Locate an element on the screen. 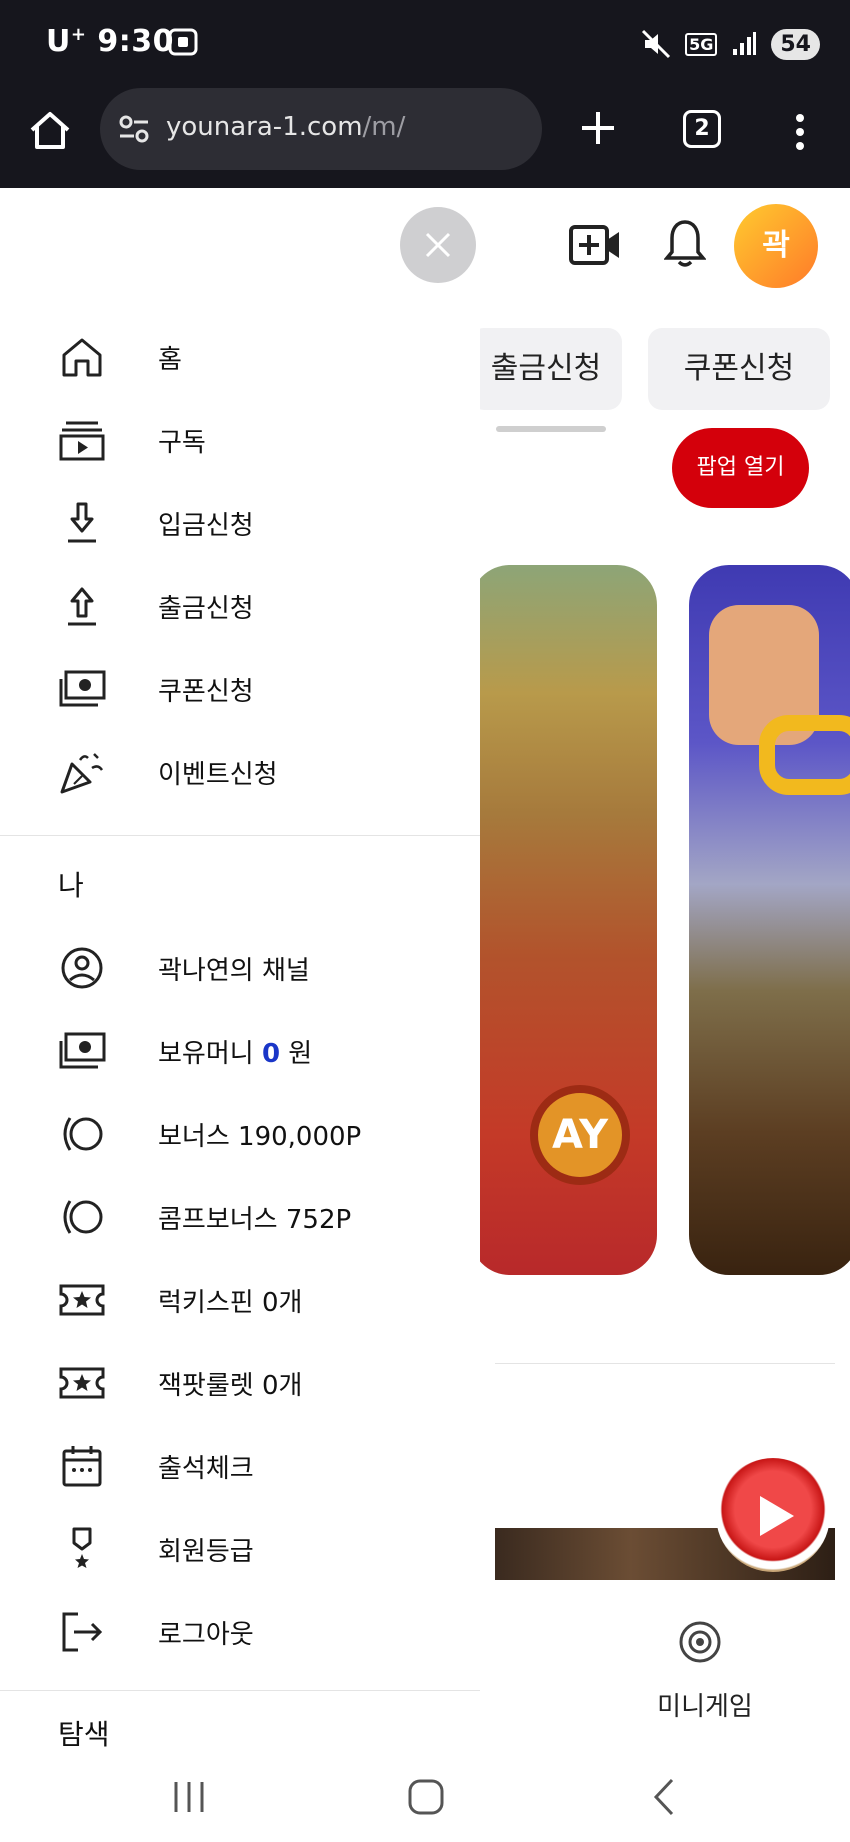 Image resolution: width=850 pixels, height=1842 pixels. recent-apps-icon is located at coordinates (189, 1797).